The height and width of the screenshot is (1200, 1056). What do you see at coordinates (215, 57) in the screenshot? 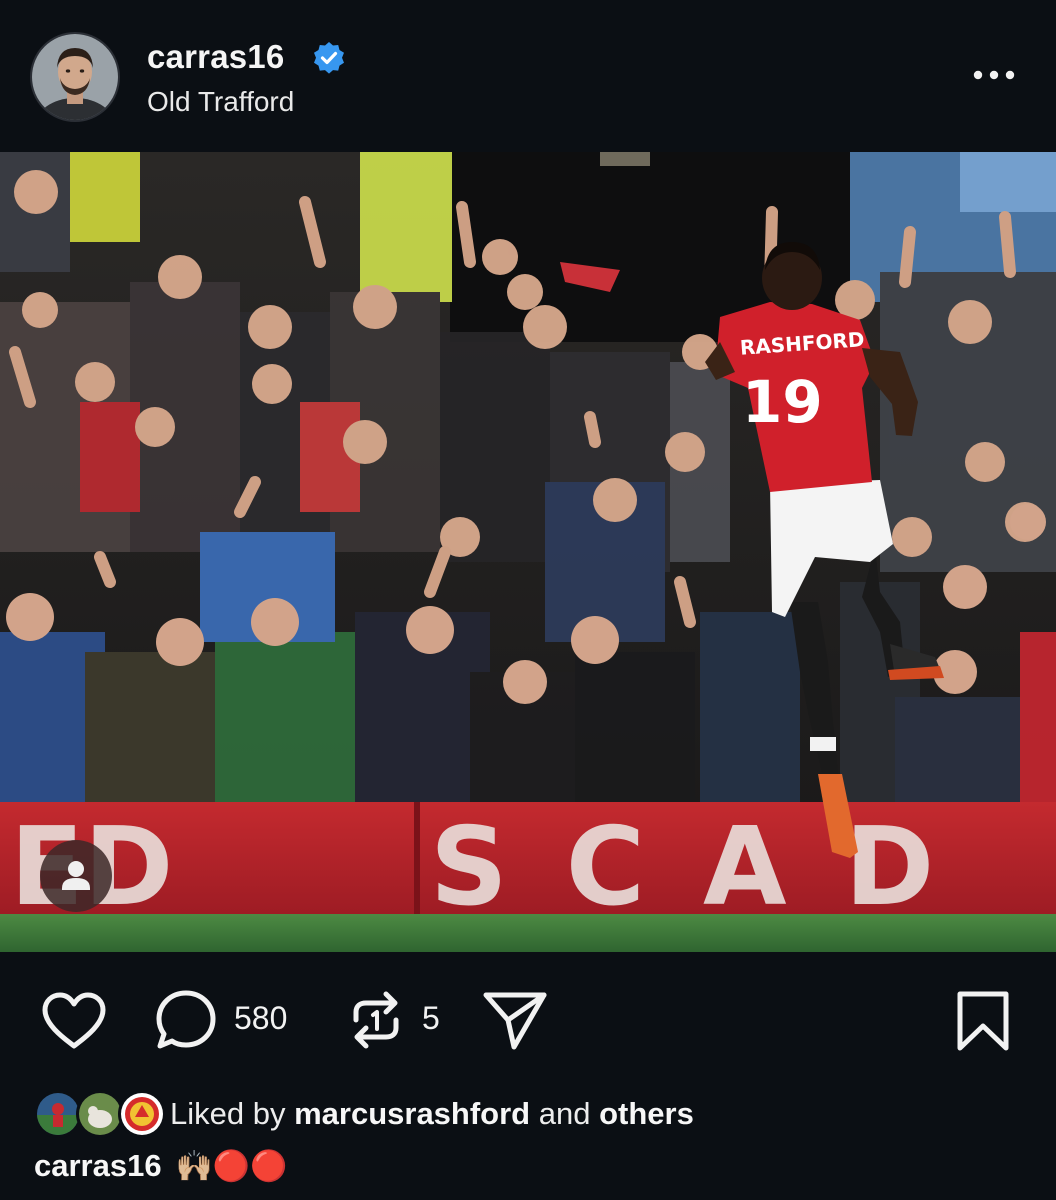
I see `post-username: carras16` at bounding box center [215, 57].